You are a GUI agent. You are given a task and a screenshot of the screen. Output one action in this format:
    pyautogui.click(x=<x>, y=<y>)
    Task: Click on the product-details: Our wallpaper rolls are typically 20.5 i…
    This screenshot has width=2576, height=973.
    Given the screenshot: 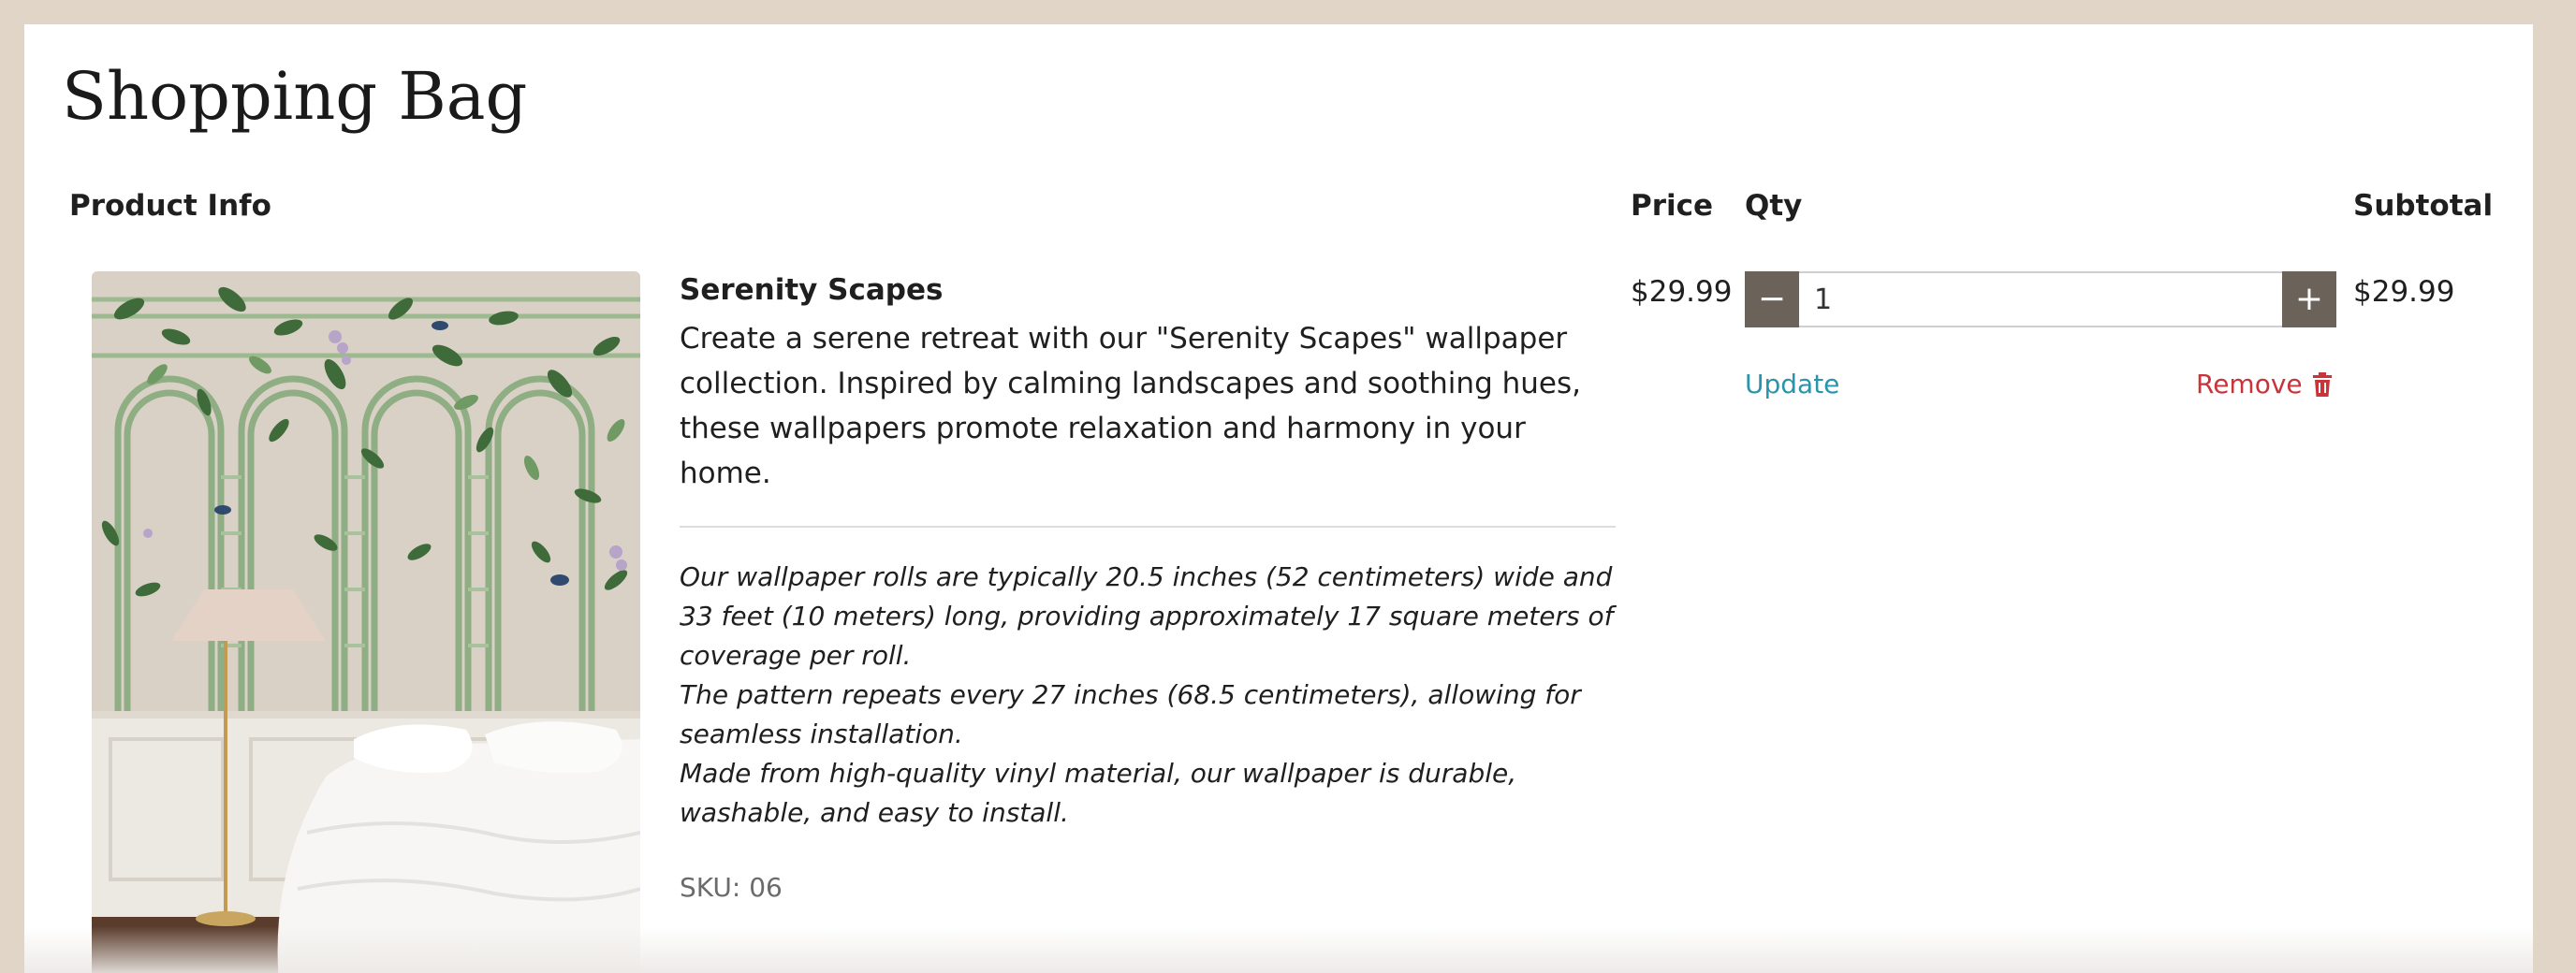 What is the action you would take?
    pyautogui.click(x=1152, y=695)
    